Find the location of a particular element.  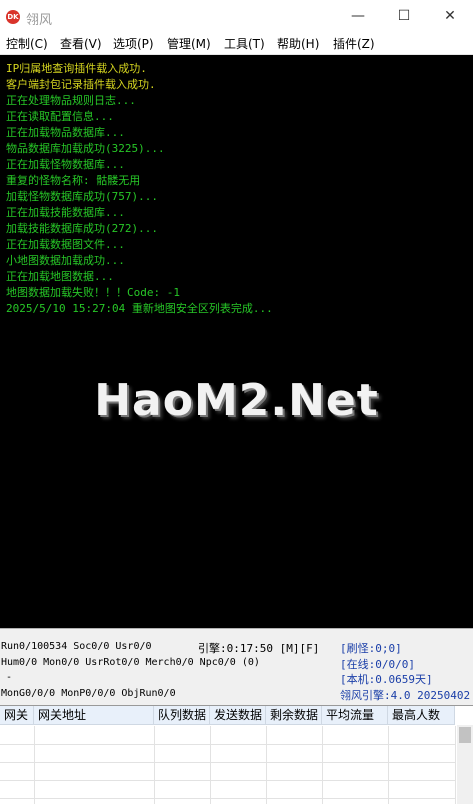

log-line: IP归属地查询插件载入成功. is located at coordinates (76, 68).